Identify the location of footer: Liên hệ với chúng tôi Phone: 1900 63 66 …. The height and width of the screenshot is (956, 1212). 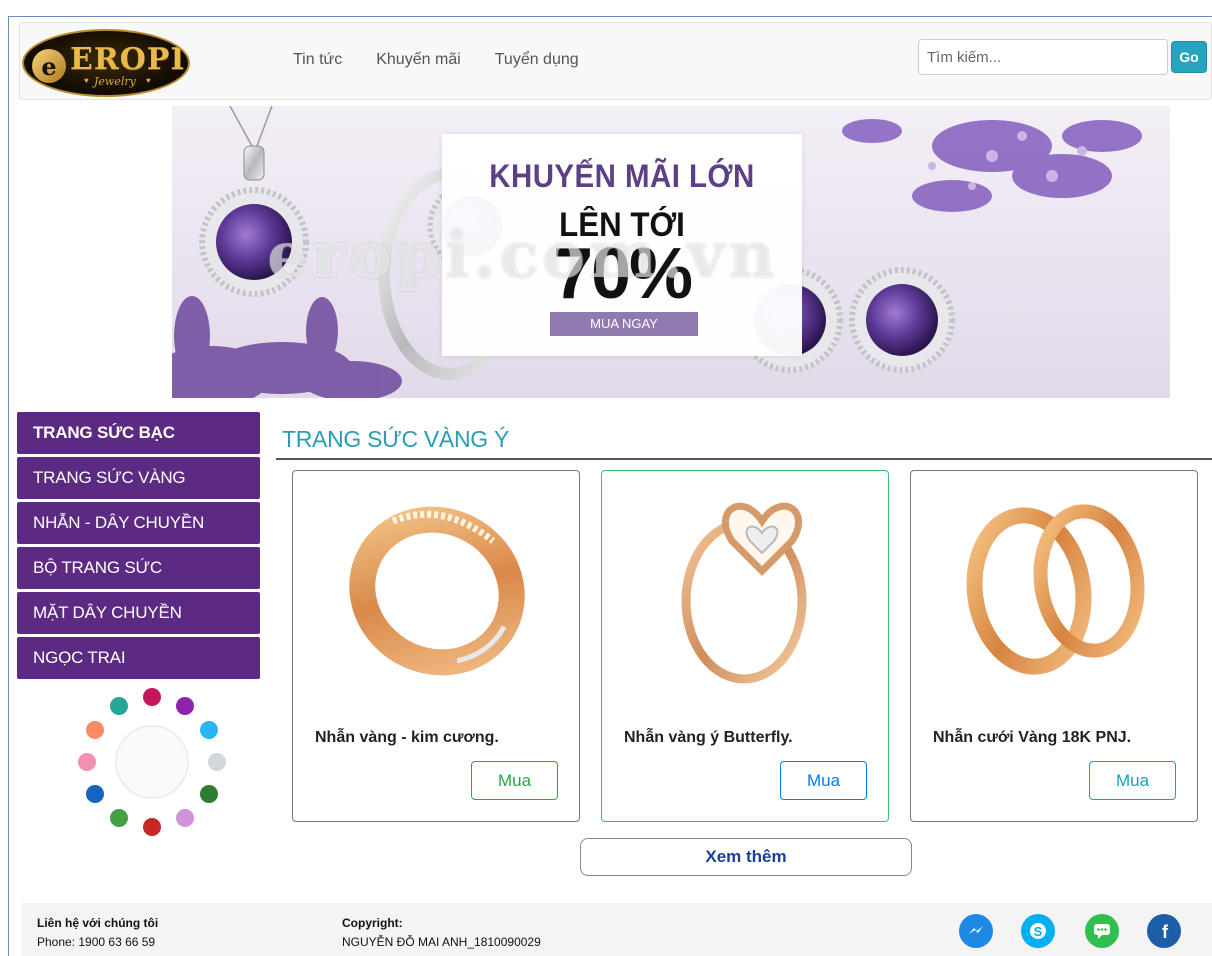
(616, 929).